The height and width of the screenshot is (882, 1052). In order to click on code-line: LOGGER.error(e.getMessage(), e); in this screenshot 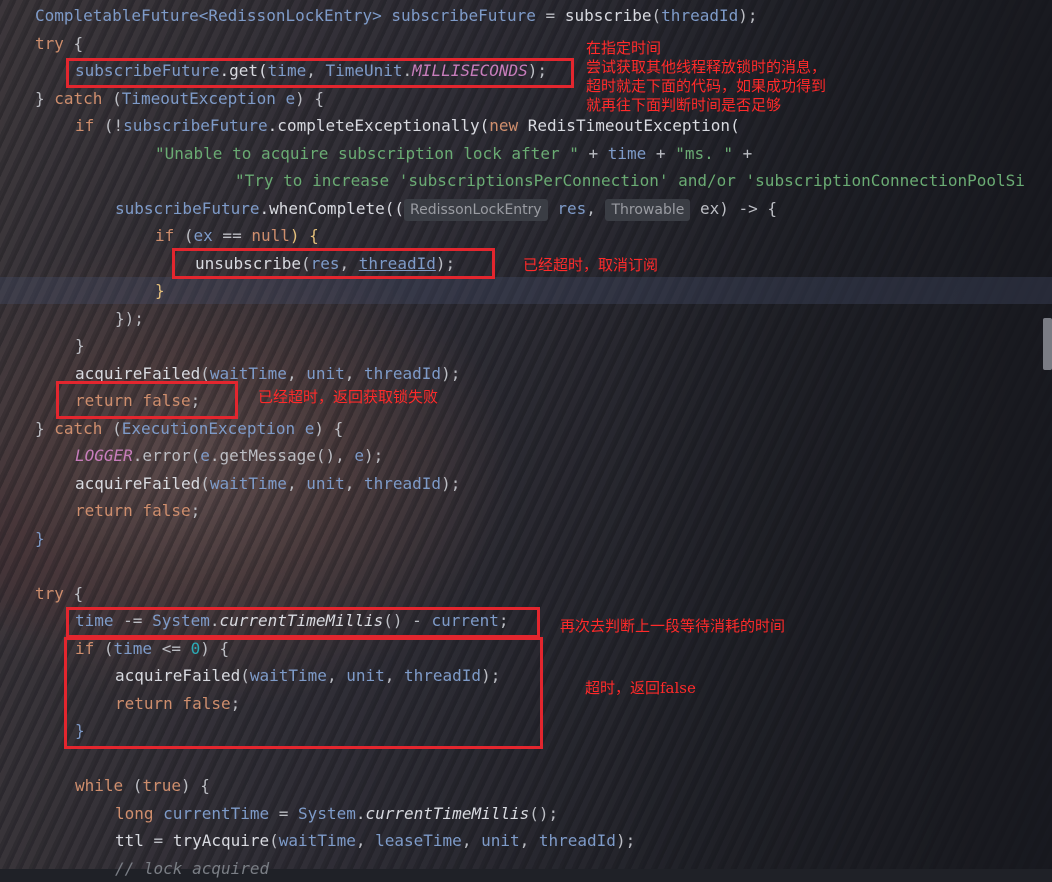, I will do `click(543, 456)`.